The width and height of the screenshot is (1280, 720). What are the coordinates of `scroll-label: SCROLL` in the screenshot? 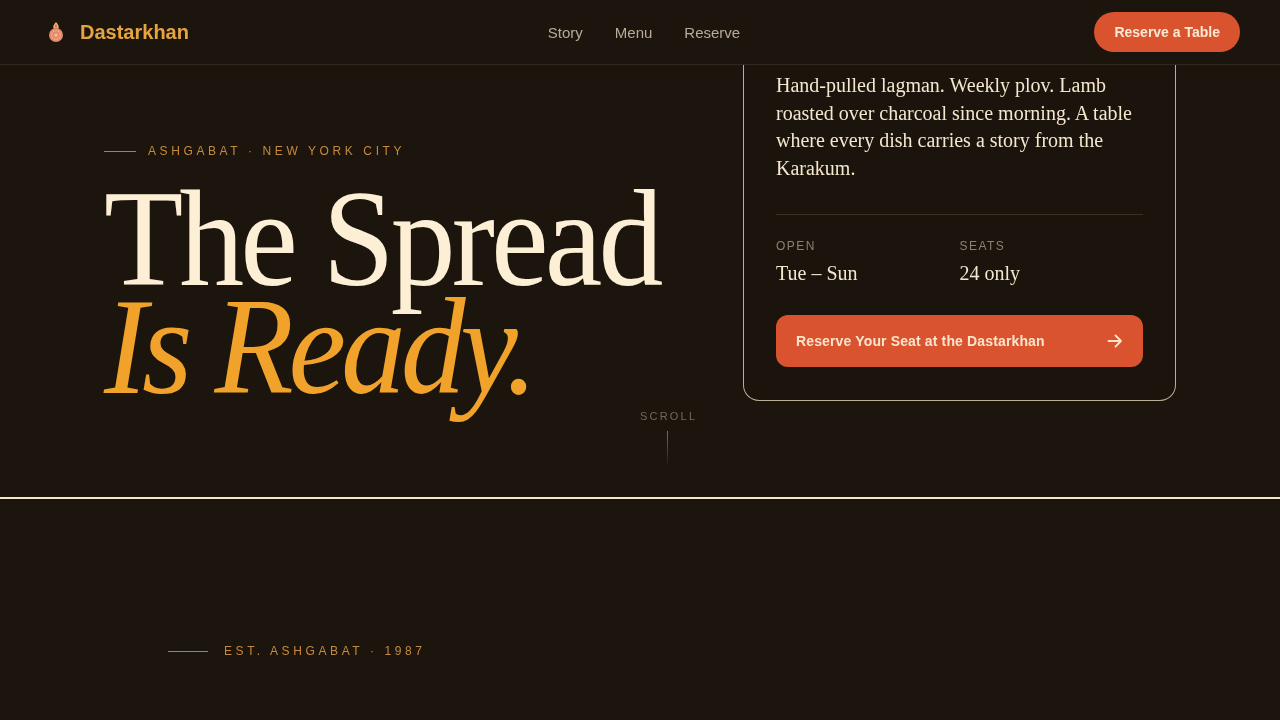 It's located at (669, 416).